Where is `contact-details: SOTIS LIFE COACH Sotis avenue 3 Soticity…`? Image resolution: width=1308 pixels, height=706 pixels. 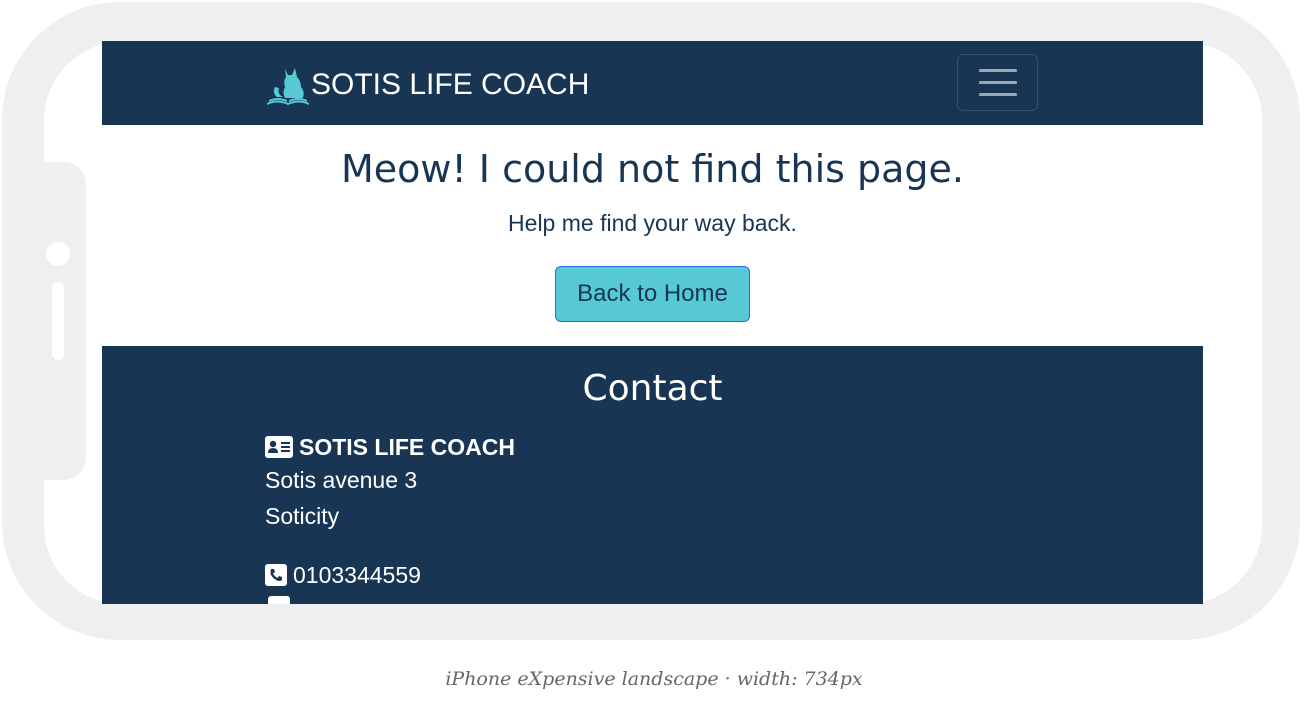 contact-details: SOTIS LIFE COACH Sotis avenue 3 Soticity… is located at coordinates (615, 518).